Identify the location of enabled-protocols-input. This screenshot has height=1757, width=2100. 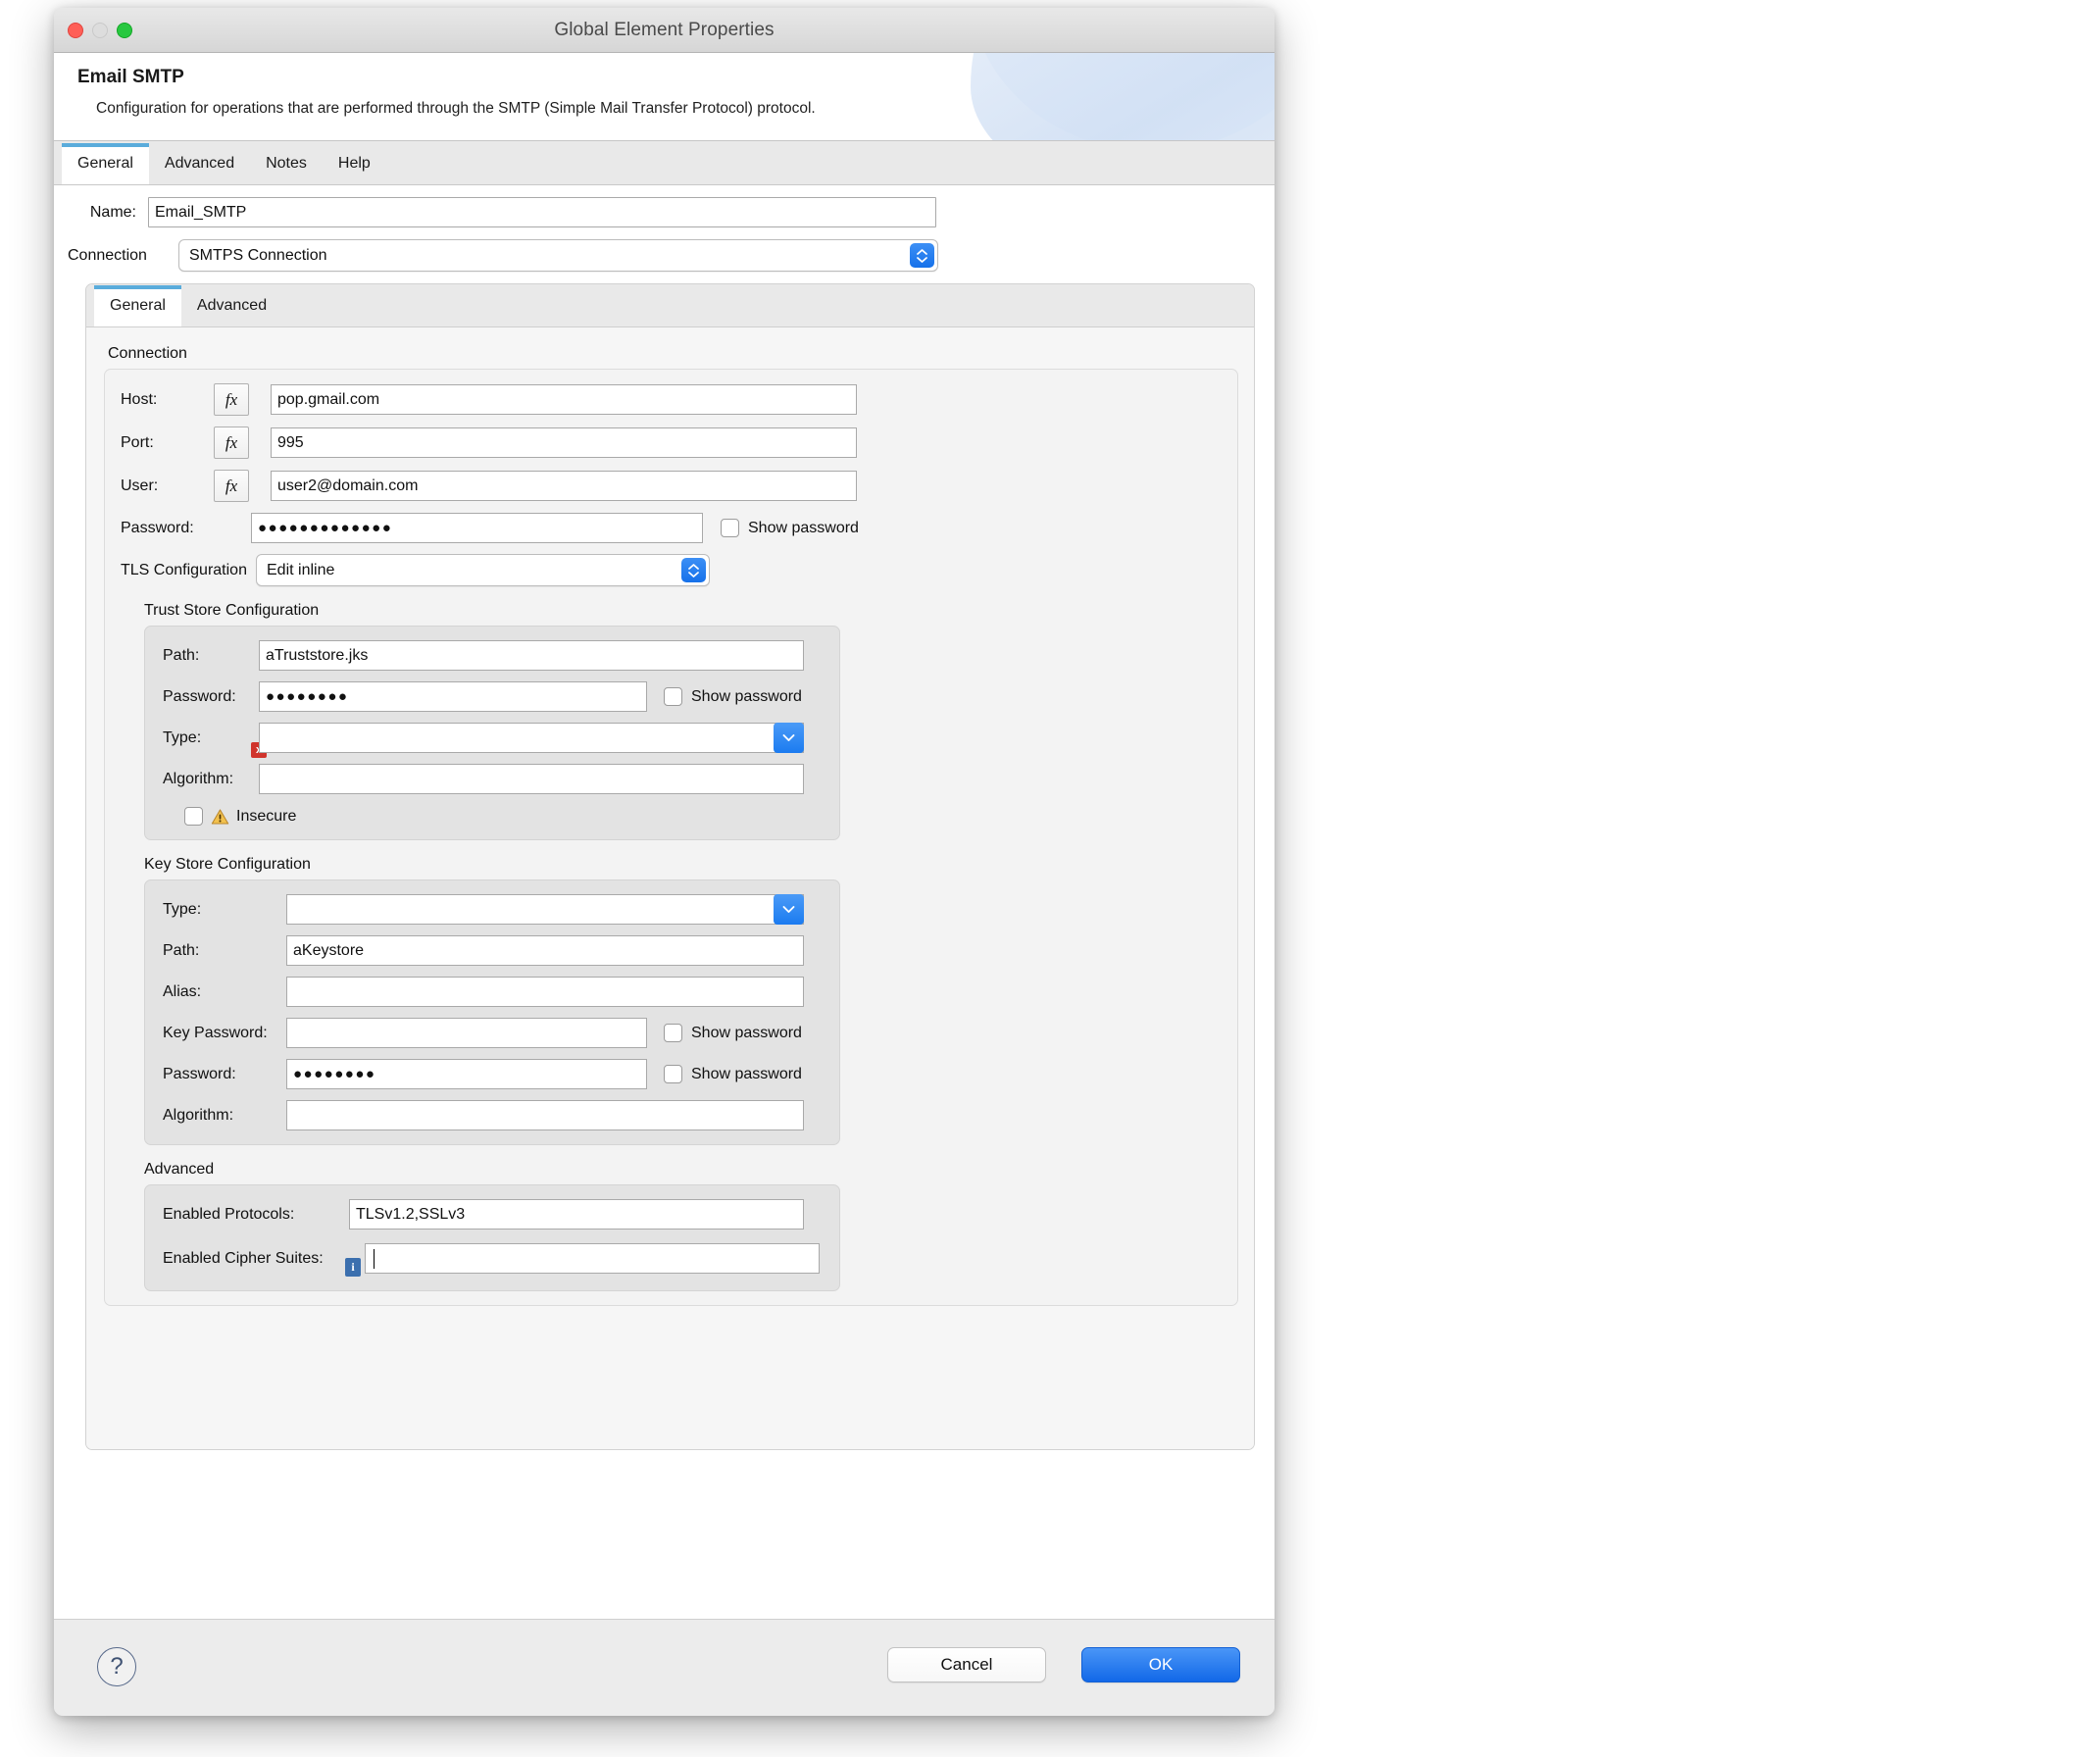
(576, 1214).